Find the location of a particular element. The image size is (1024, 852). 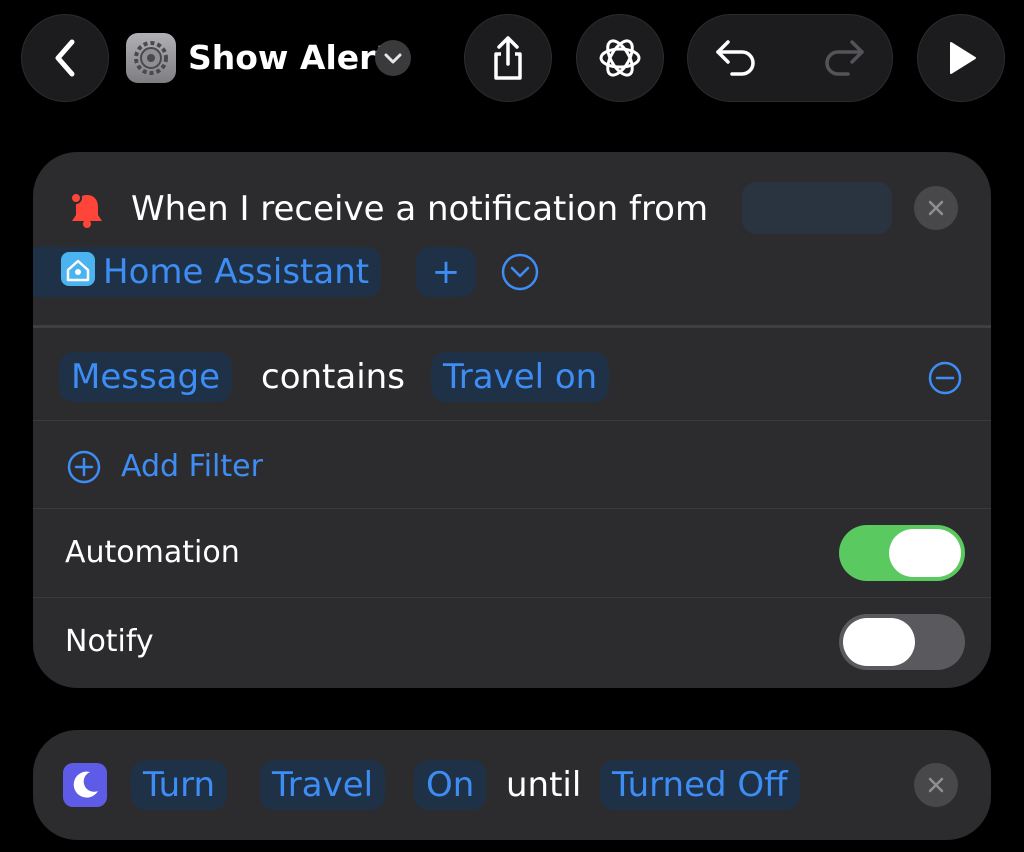

undo-button is located at coordinates (736, 58).